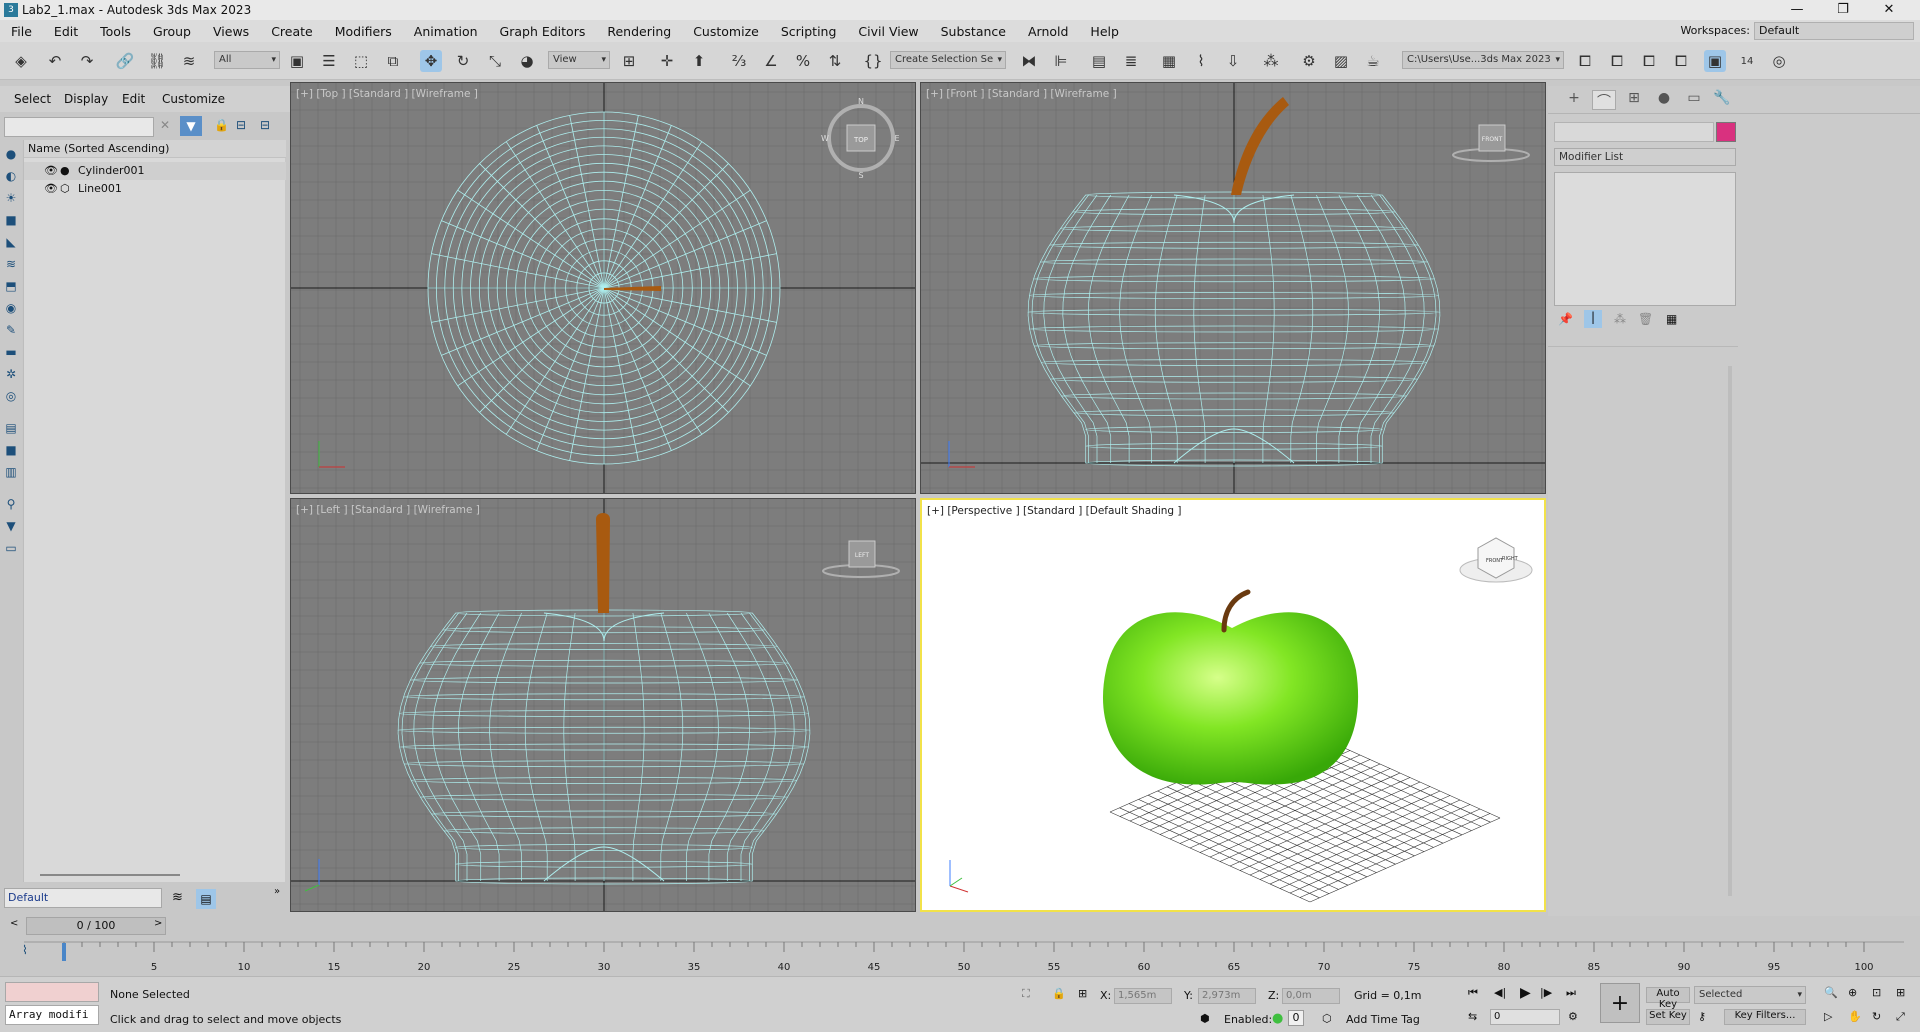  I want to click on create-tab-icon: +, so click(1574, 100).